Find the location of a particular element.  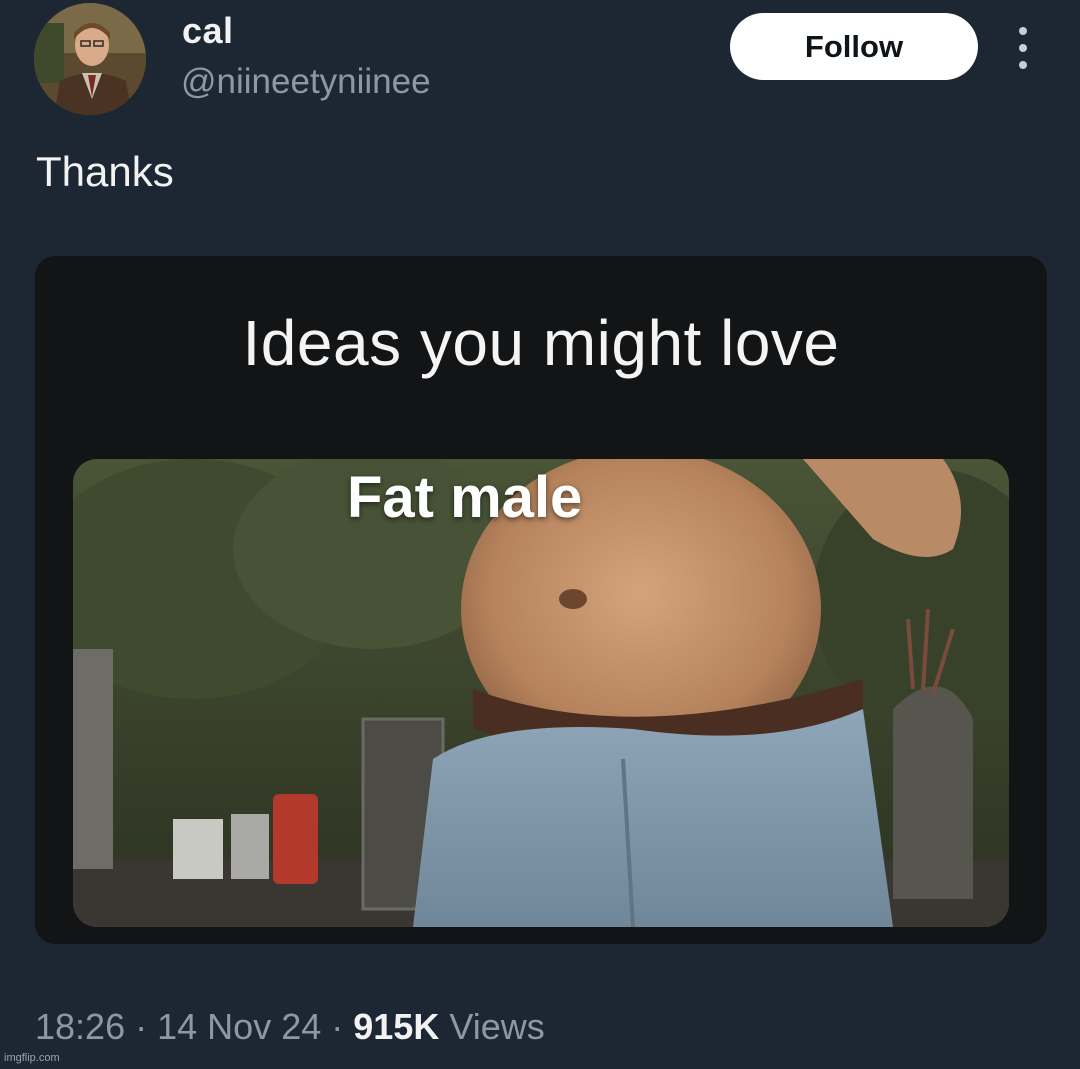

tweet-time: 18:26 is located at coordinates (80, 1026).